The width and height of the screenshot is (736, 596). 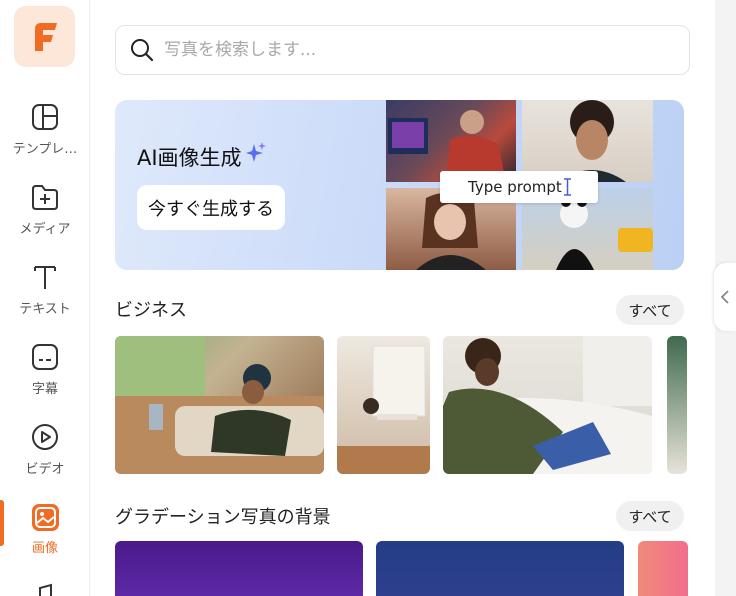 I want to click on sample-image-gamer, so click(x=451, y=141).